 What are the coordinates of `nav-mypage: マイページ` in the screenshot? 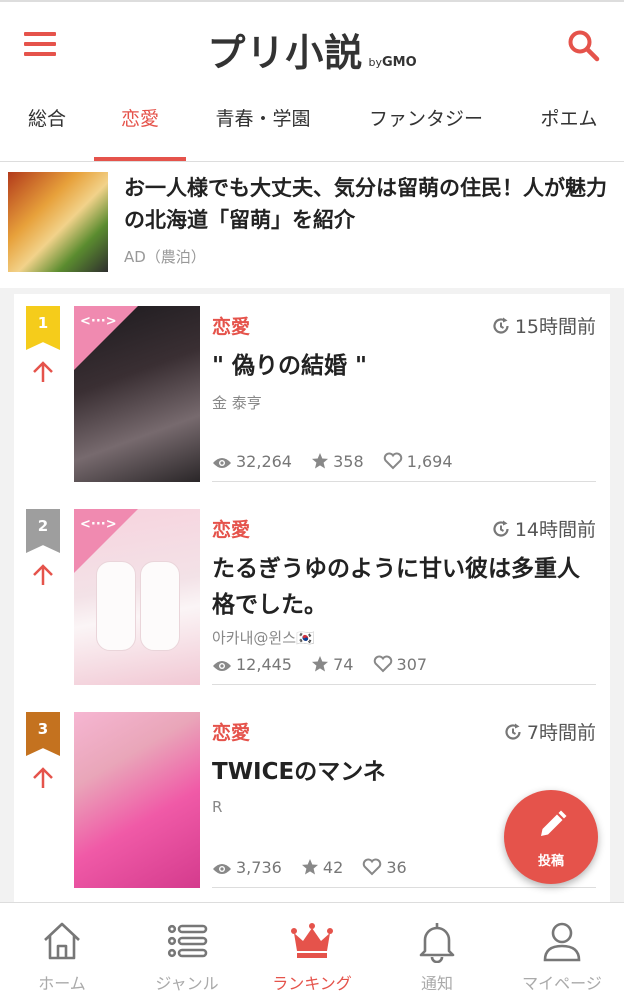 It's located at (562, 953).